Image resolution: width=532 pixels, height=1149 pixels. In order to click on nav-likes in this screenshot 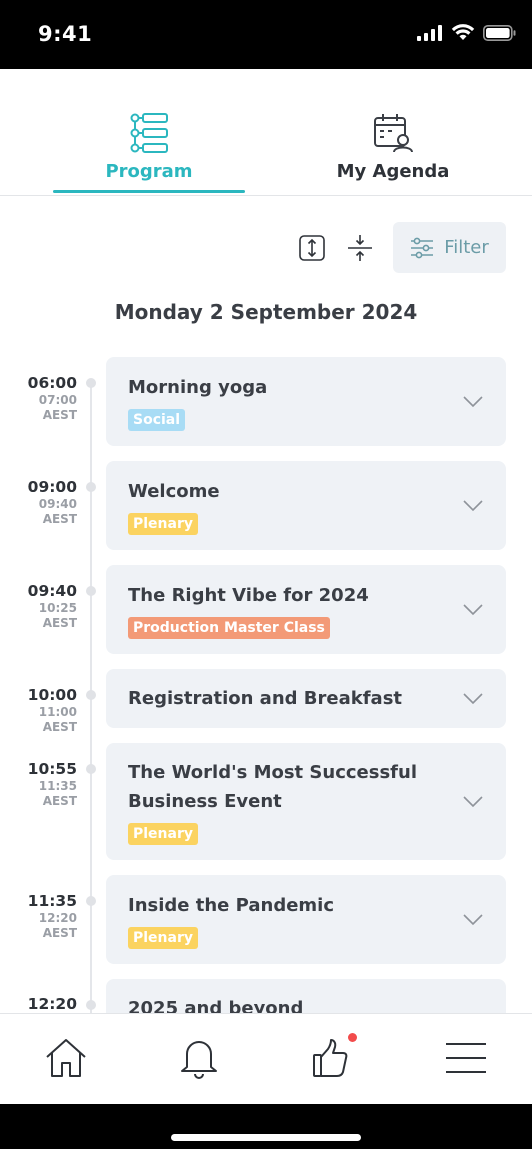, I will do `click(333, 1056)`.